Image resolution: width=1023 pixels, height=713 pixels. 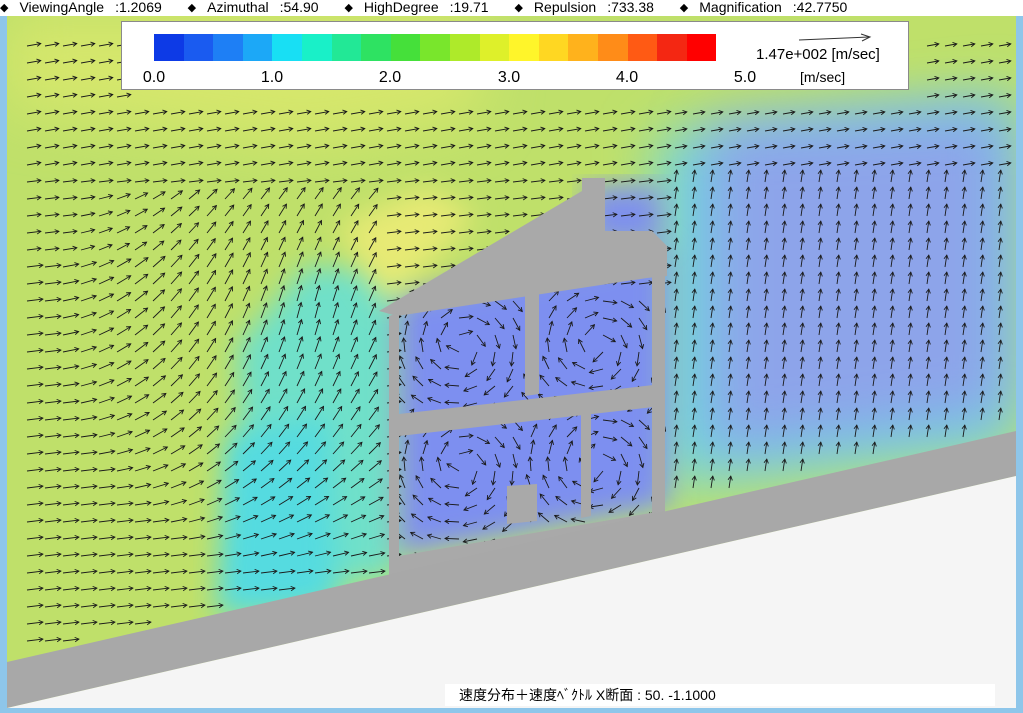 I want to click on scale-tick-label: 5.0, so click(x=745, y=77).